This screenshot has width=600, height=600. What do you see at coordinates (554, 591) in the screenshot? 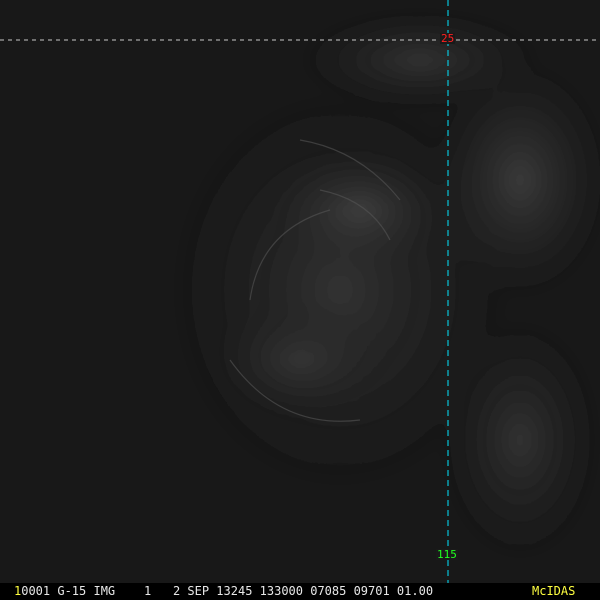
I see `brand-label: McIDAS` at bounding box center [554, 591].